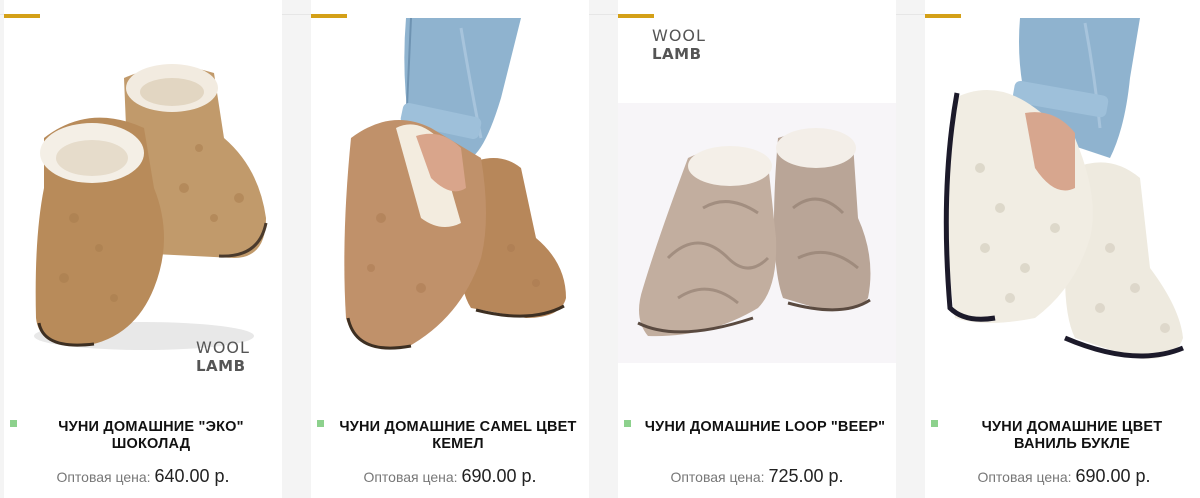  Describe the element at coordinates (765, 427) in the screenshot. I see `product-title: ЧУНИ ДОМАШНИЕ LOOP "BEEP"` at that location.